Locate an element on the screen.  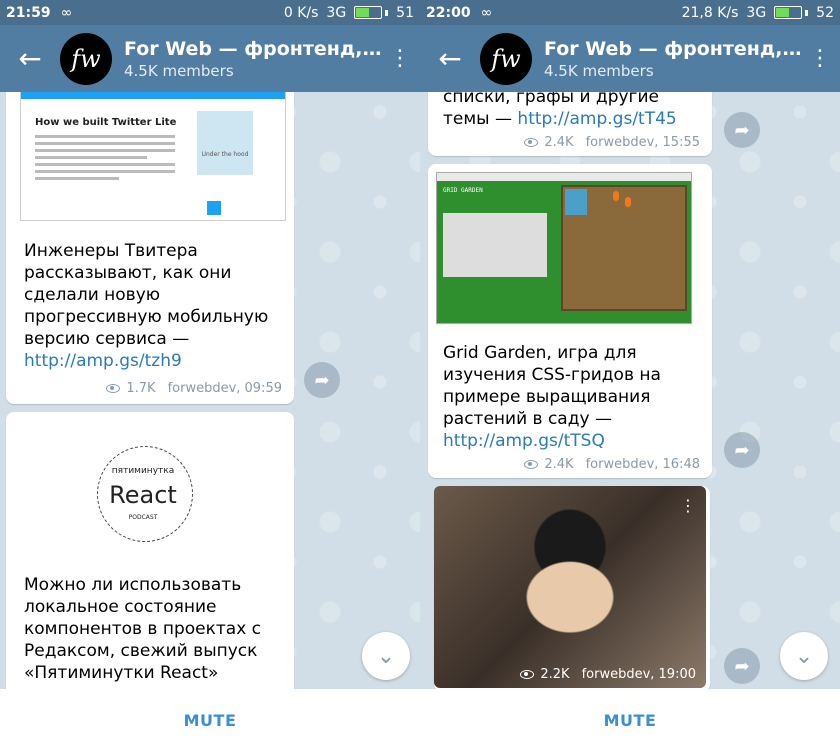
author-time: forwebdev, 16:48 is located at coordinates (642, 464).